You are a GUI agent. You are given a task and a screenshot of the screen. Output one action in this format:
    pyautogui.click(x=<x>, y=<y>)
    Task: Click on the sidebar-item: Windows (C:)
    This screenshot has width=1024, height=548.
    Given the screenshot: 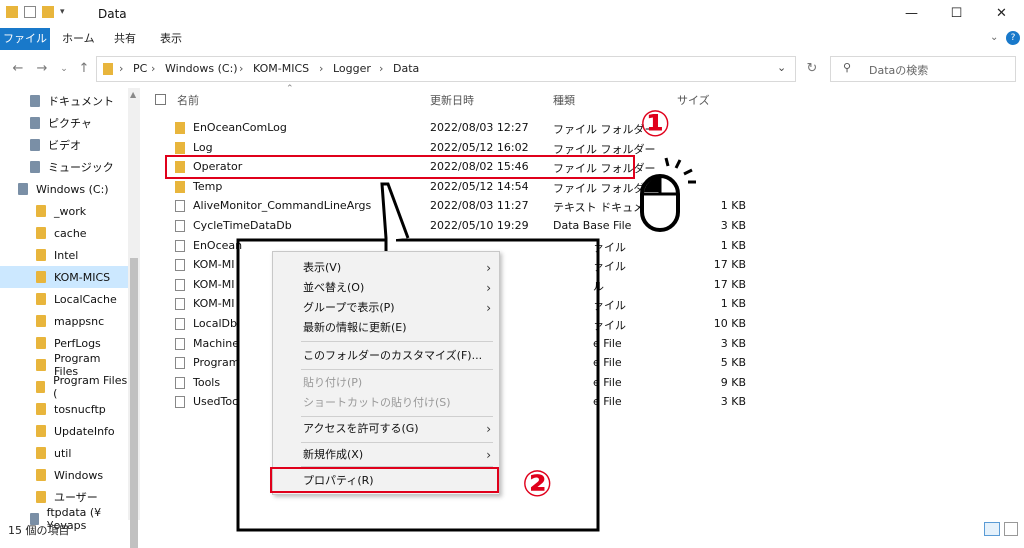 What is the action you would take?
    pyautogui.click(x=64, y=189)
    